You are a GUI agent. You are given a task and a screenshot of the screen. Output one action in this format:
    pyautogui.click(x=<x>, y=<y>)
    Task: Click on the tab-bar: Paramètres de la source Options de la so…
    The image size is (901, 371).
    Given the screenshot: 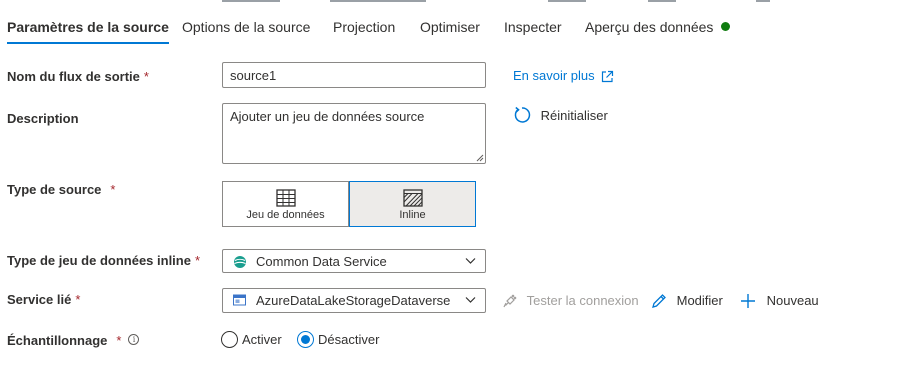 What is the action you would take?
    pyautogui.click(x=450, y=30)
    